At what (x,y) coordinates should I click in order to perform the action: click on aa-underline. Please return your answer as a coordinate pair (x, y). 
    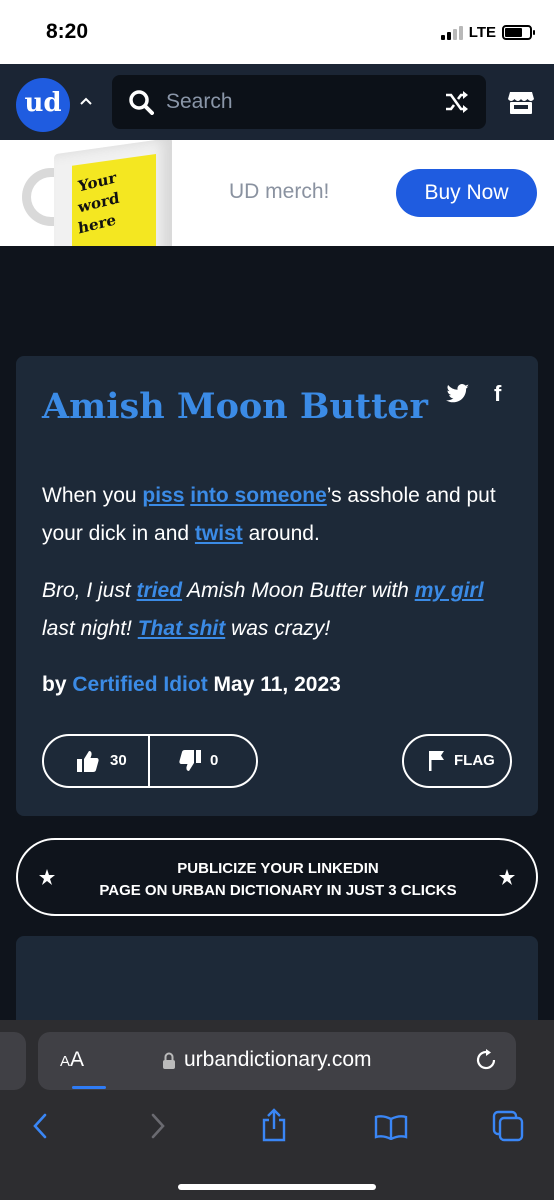
    Looking at the image, I should click on (89, 1087).